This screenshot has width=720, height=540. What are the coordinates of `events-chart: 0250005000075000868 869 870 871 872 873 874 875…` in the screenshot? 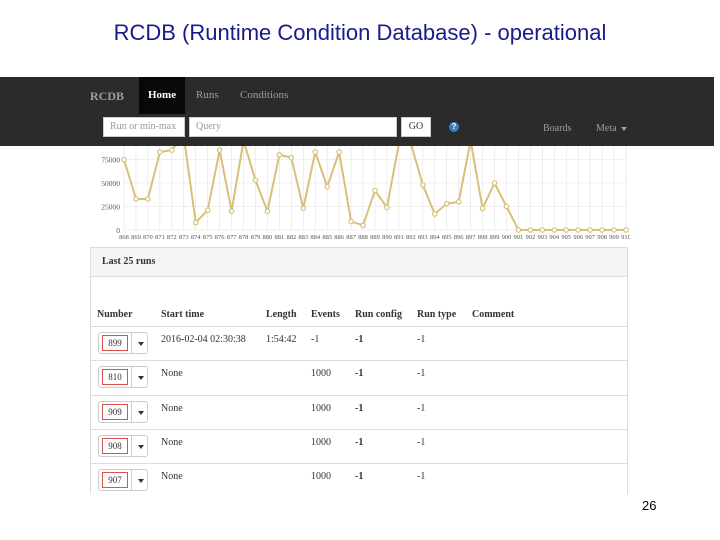 It's located at (365, 193).